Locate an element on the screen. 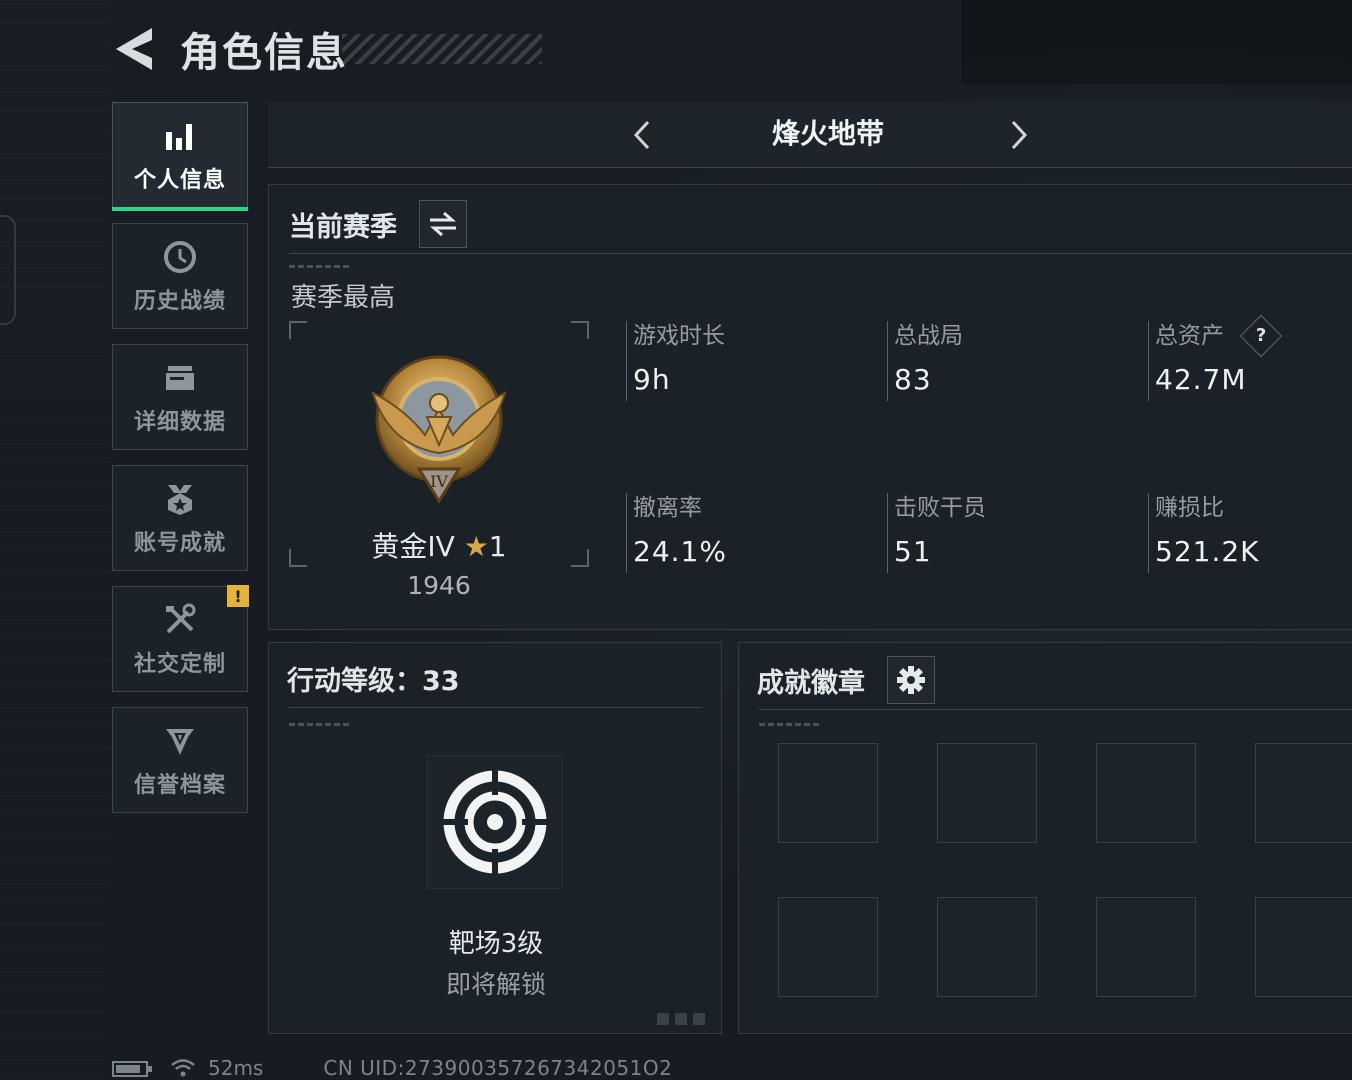 This screenshot has width=1352, height=1080. season-title: 当前赛季 is located at coordinates (343, 227).